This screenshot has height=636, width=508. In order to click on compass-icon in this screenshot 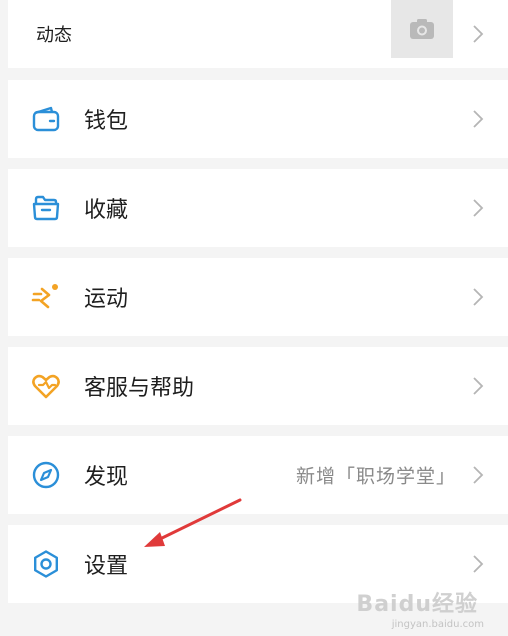, I will do `click(46, 475)`.